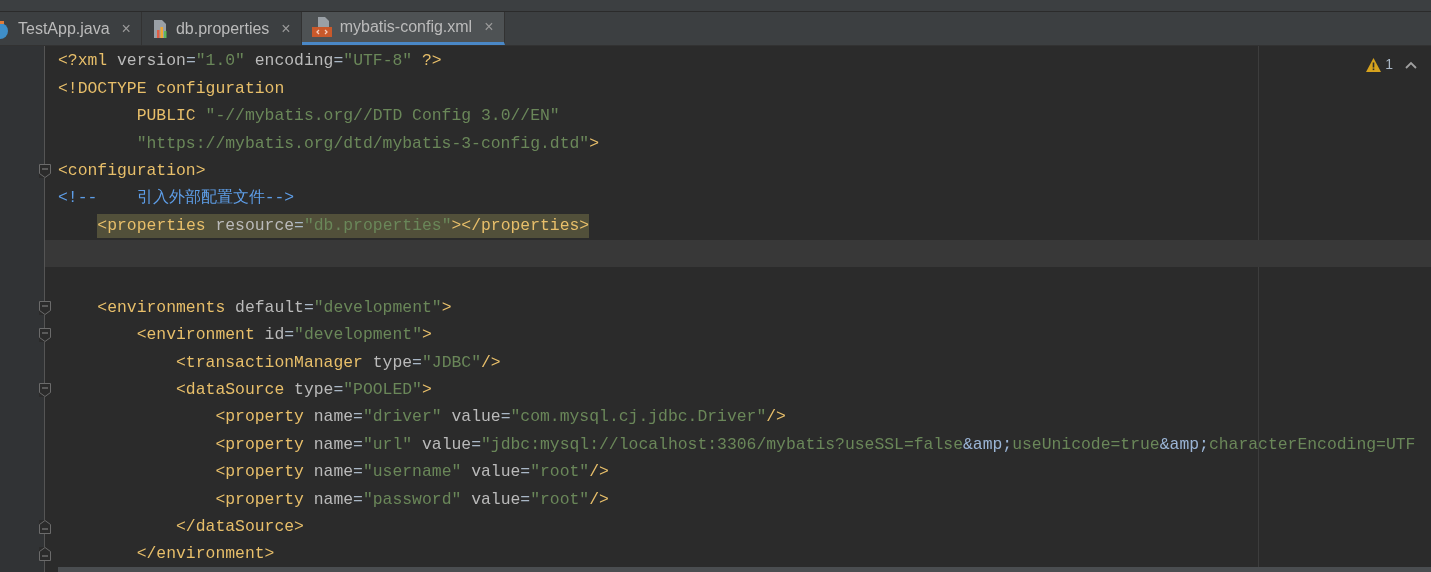 This screenshot has width=1431, height=572. I want to click on editor-tab: db.properties ×, so click(221, 28).